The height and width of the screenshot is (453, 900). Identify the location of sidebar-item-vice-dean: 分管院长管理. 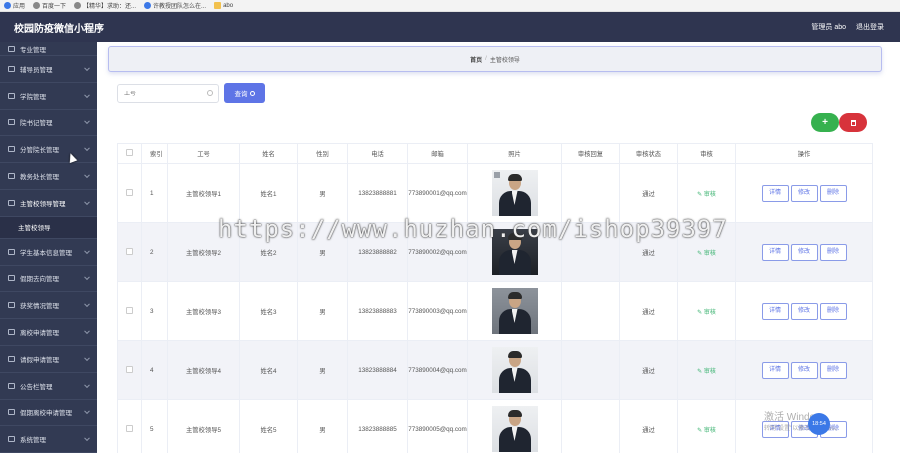
(48, 150).